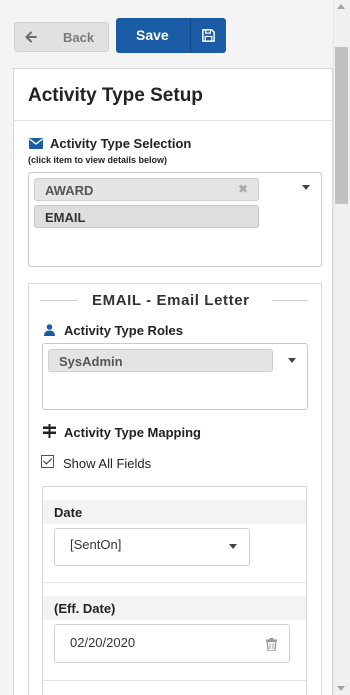 This screenshot has height=695, width=350. What do you see at coordinates (152, 35) in the screenshot?
I see `save-button-label: Save` at bounding box center [152, 35].